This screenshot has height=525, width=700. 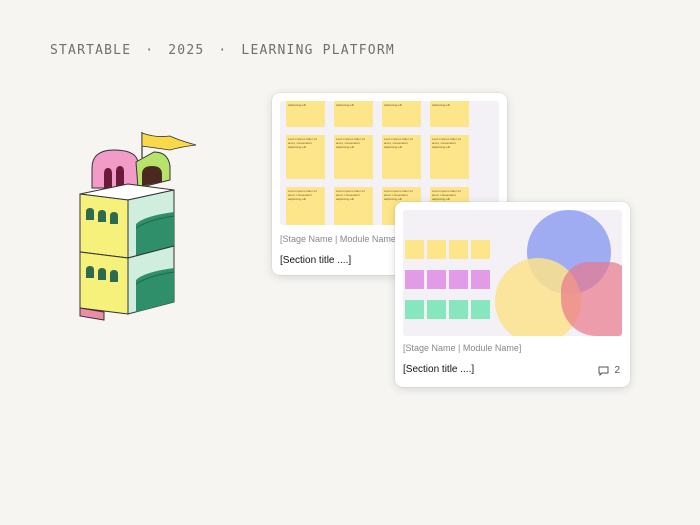 I want to click on venn-shape-pink, so click(x=591, y=299).